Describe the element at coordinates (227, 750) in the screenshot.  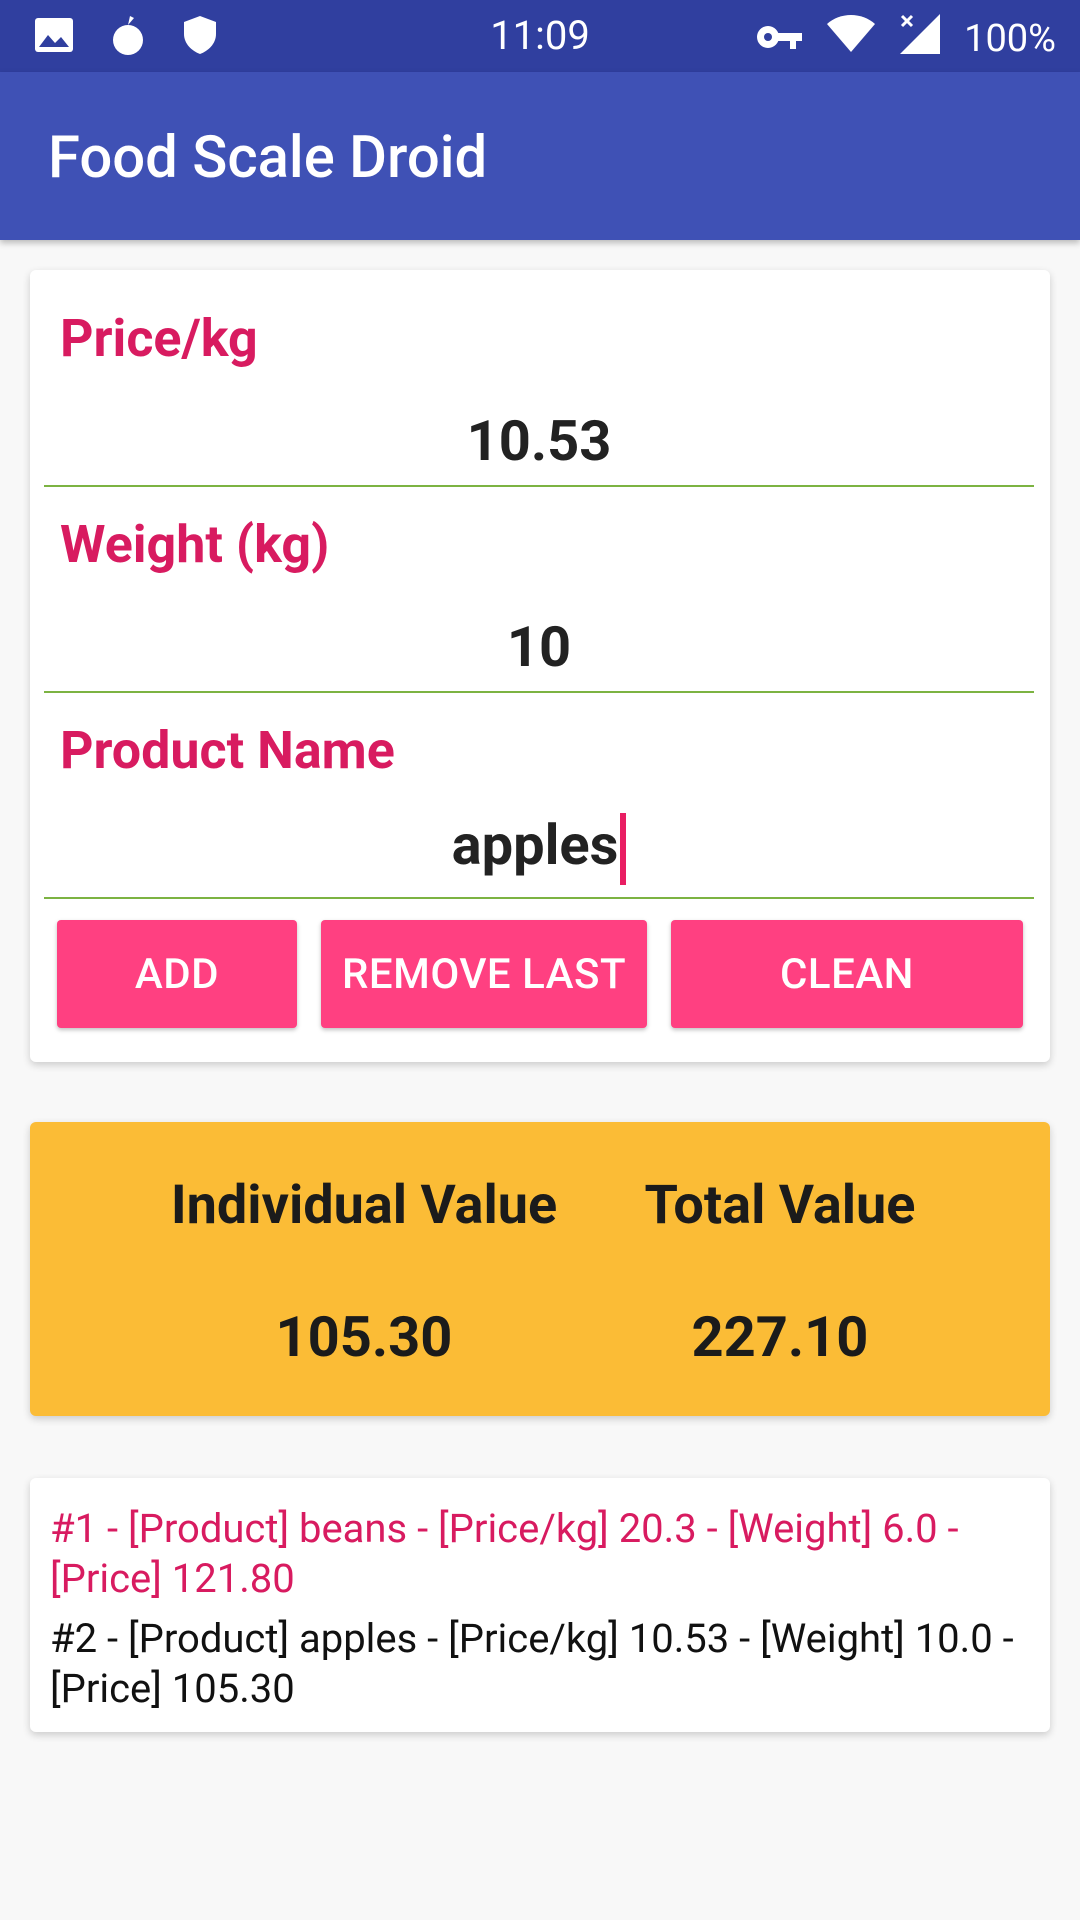
I see `product-label: Product Name` at that location.